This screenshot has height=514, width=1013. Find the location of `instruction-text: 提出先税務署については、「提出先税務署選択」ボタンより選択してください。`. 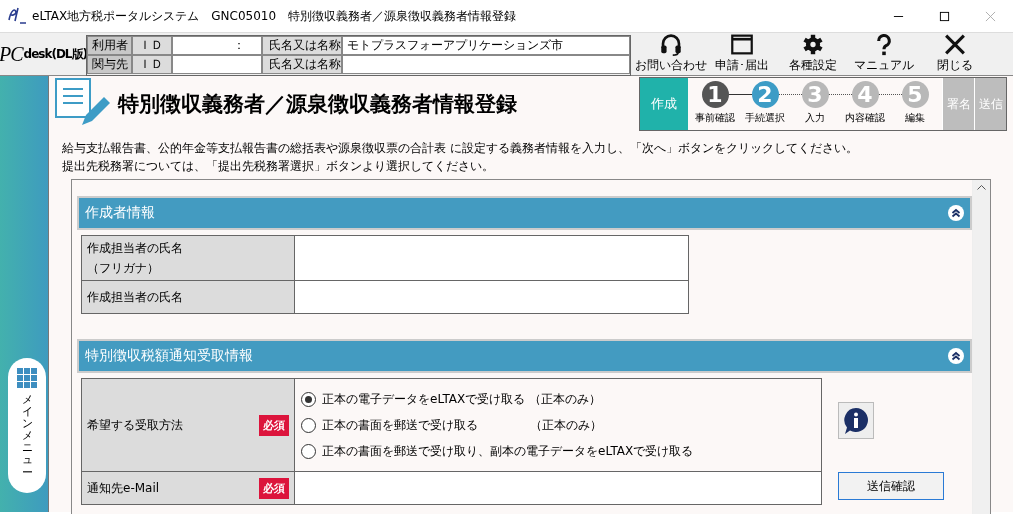

instruction-text: 提出先税務署については、「提出先税務署選択」ボタンより選択してください。 is located at coordinates (278, 166).